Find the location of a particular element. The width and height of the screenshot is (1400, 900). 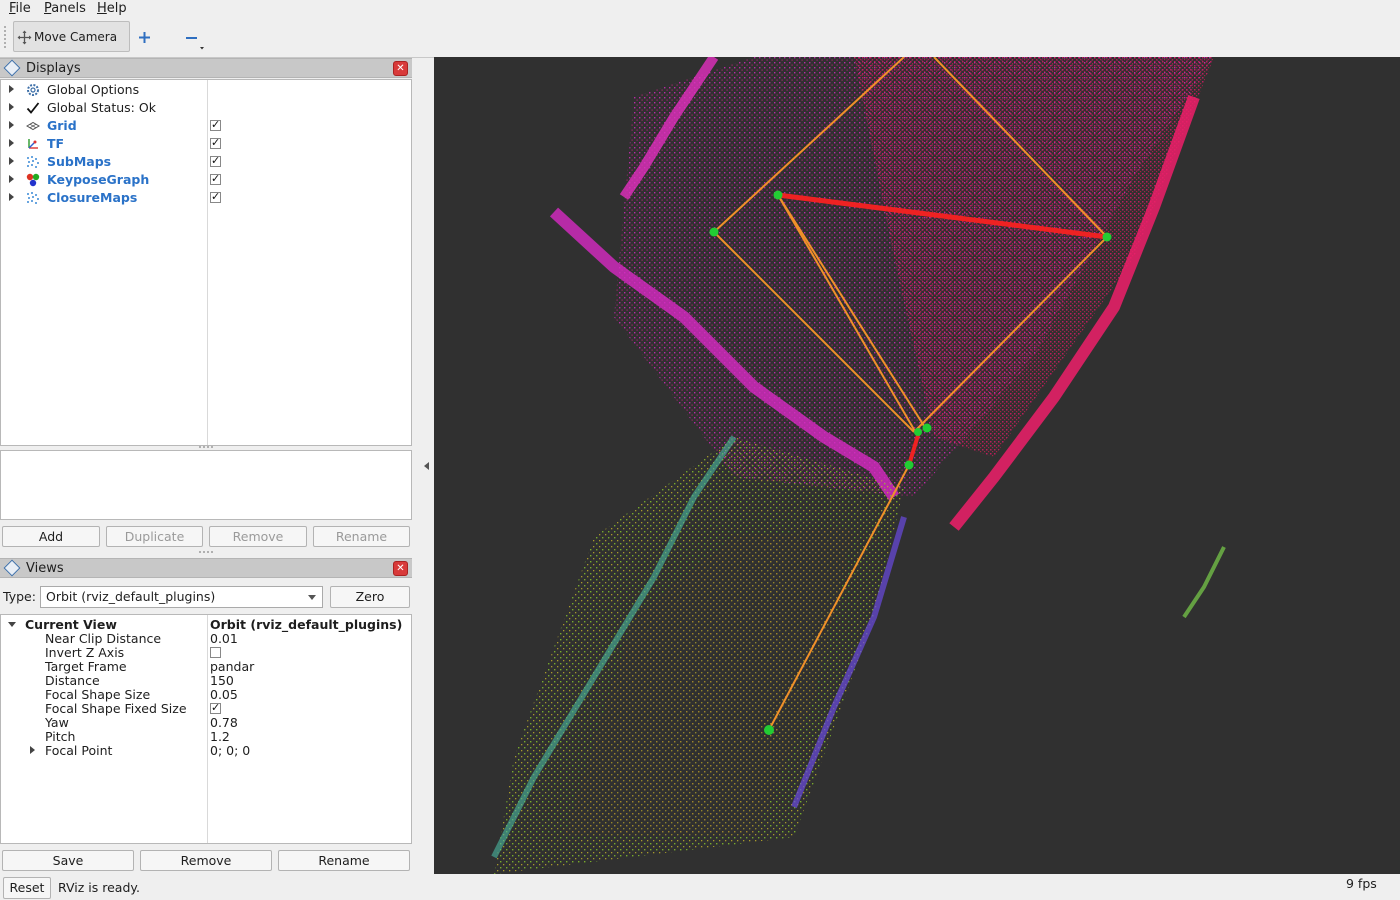

move-camera-label: Move Camera is located at coordinates (76, 37).